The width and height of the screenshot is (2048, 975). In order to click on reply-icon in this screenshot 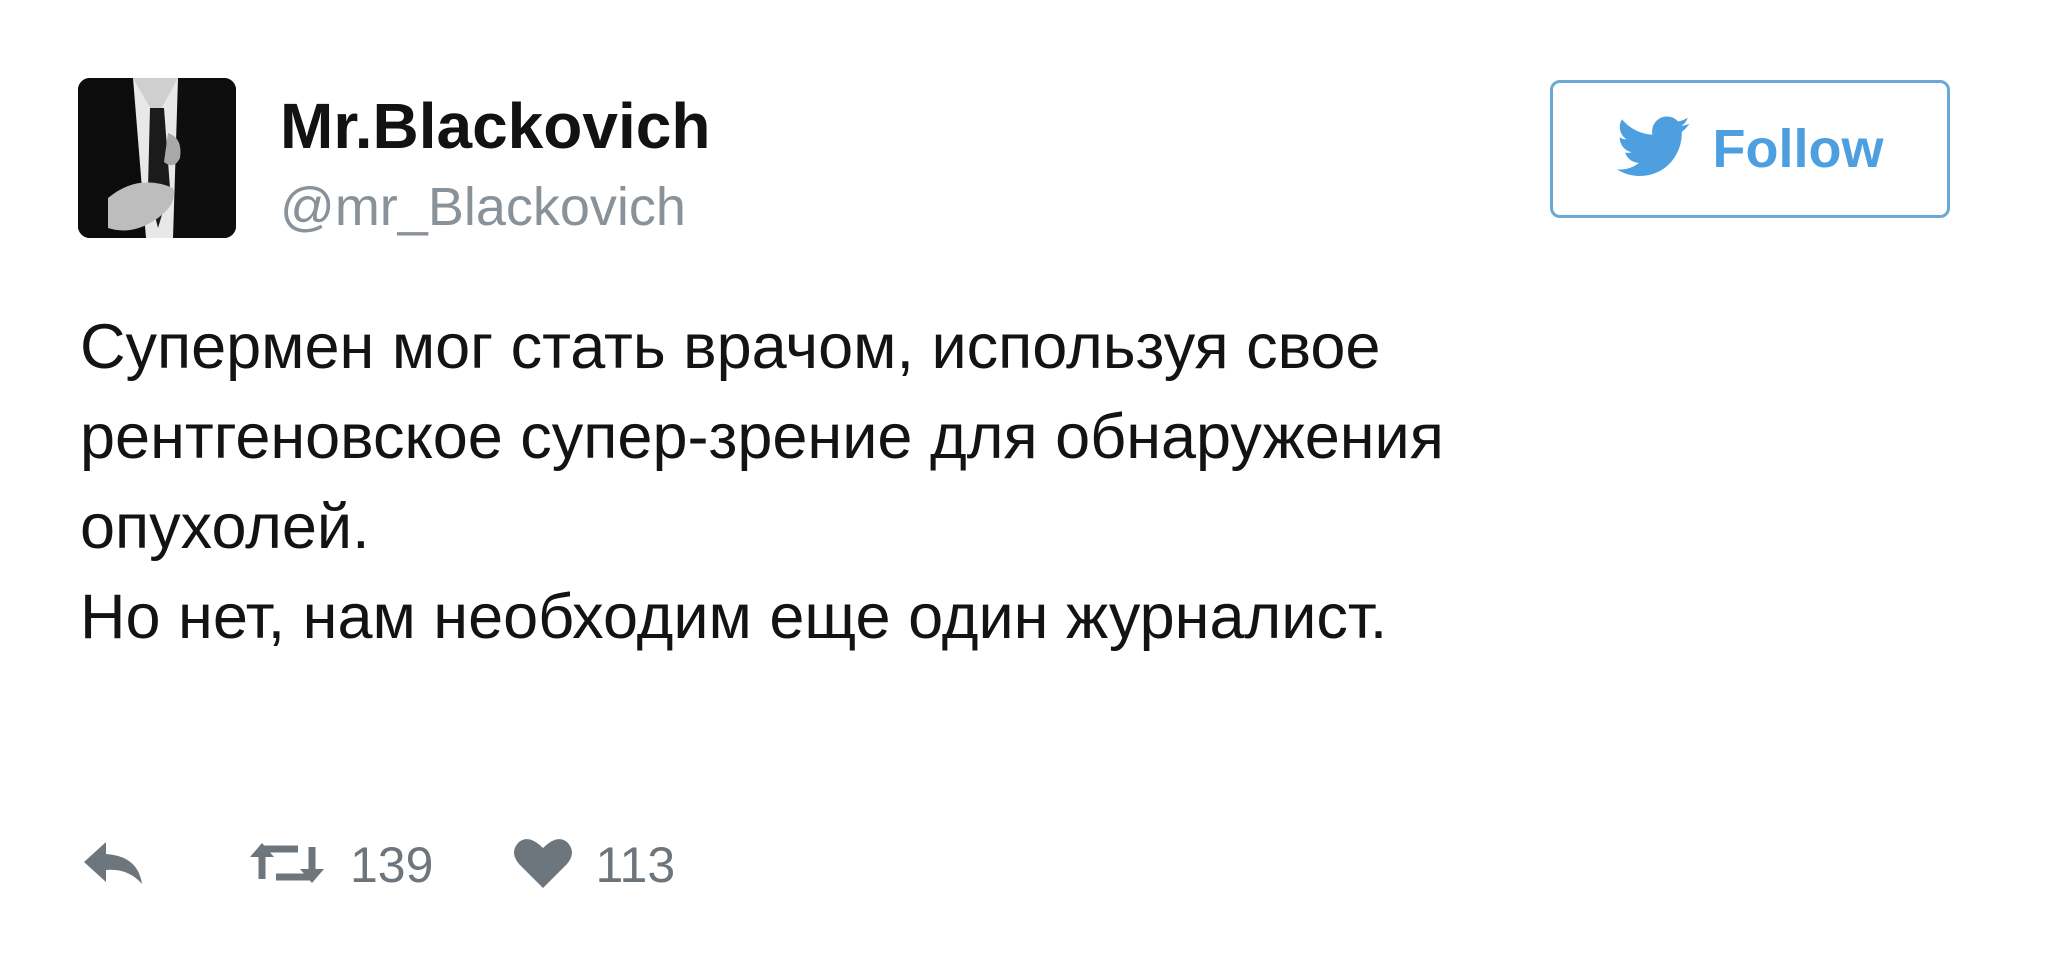, I will do `click(113, 865)`.